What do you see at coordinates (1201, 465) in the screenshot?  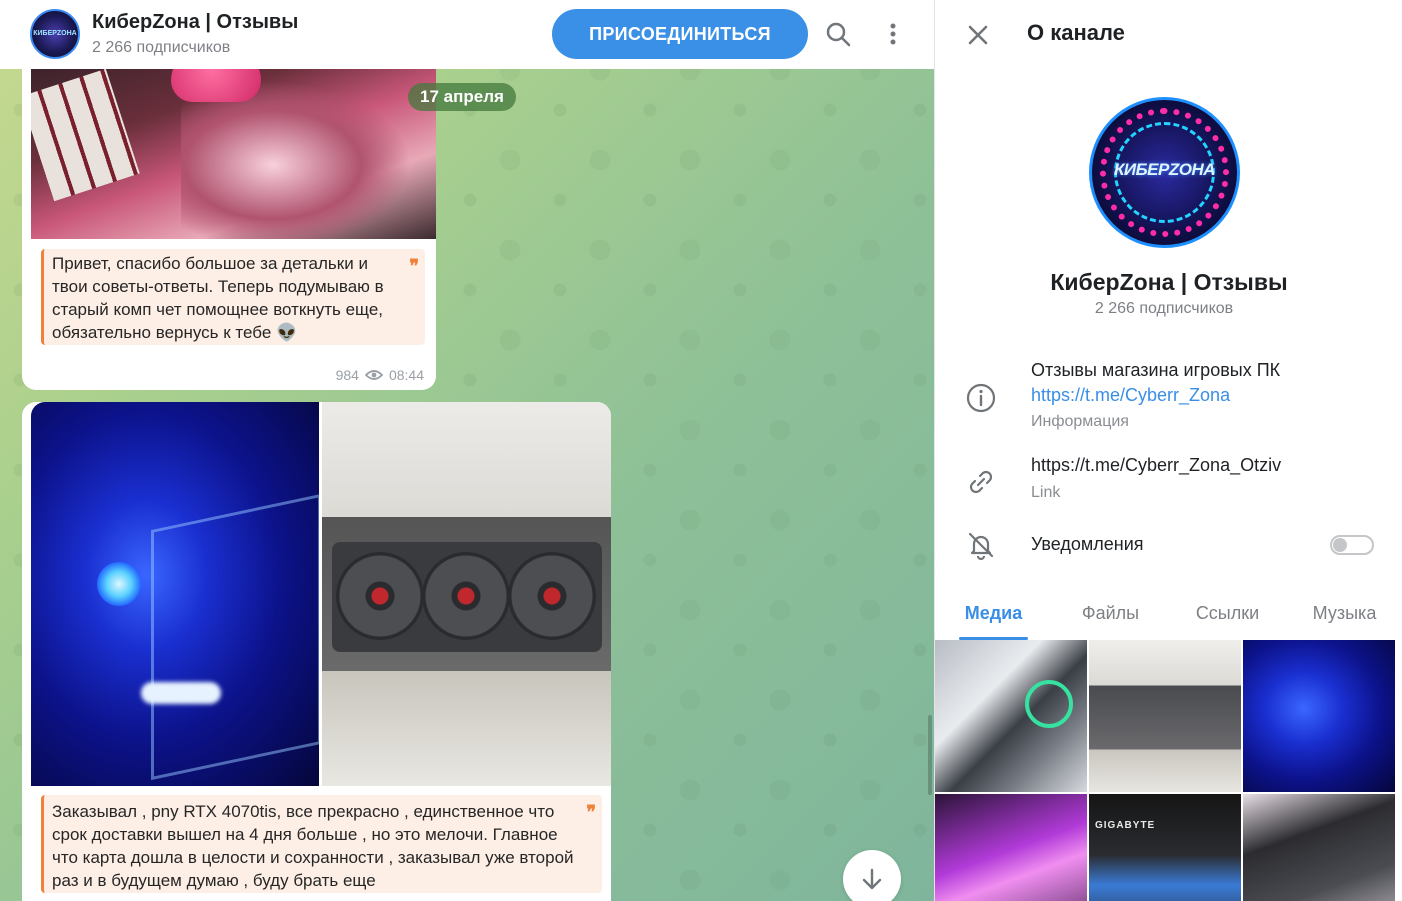 I see `channel-link: https://t.me/Cyberr_Zona_Otziv` at bounding box center [1201, 465].